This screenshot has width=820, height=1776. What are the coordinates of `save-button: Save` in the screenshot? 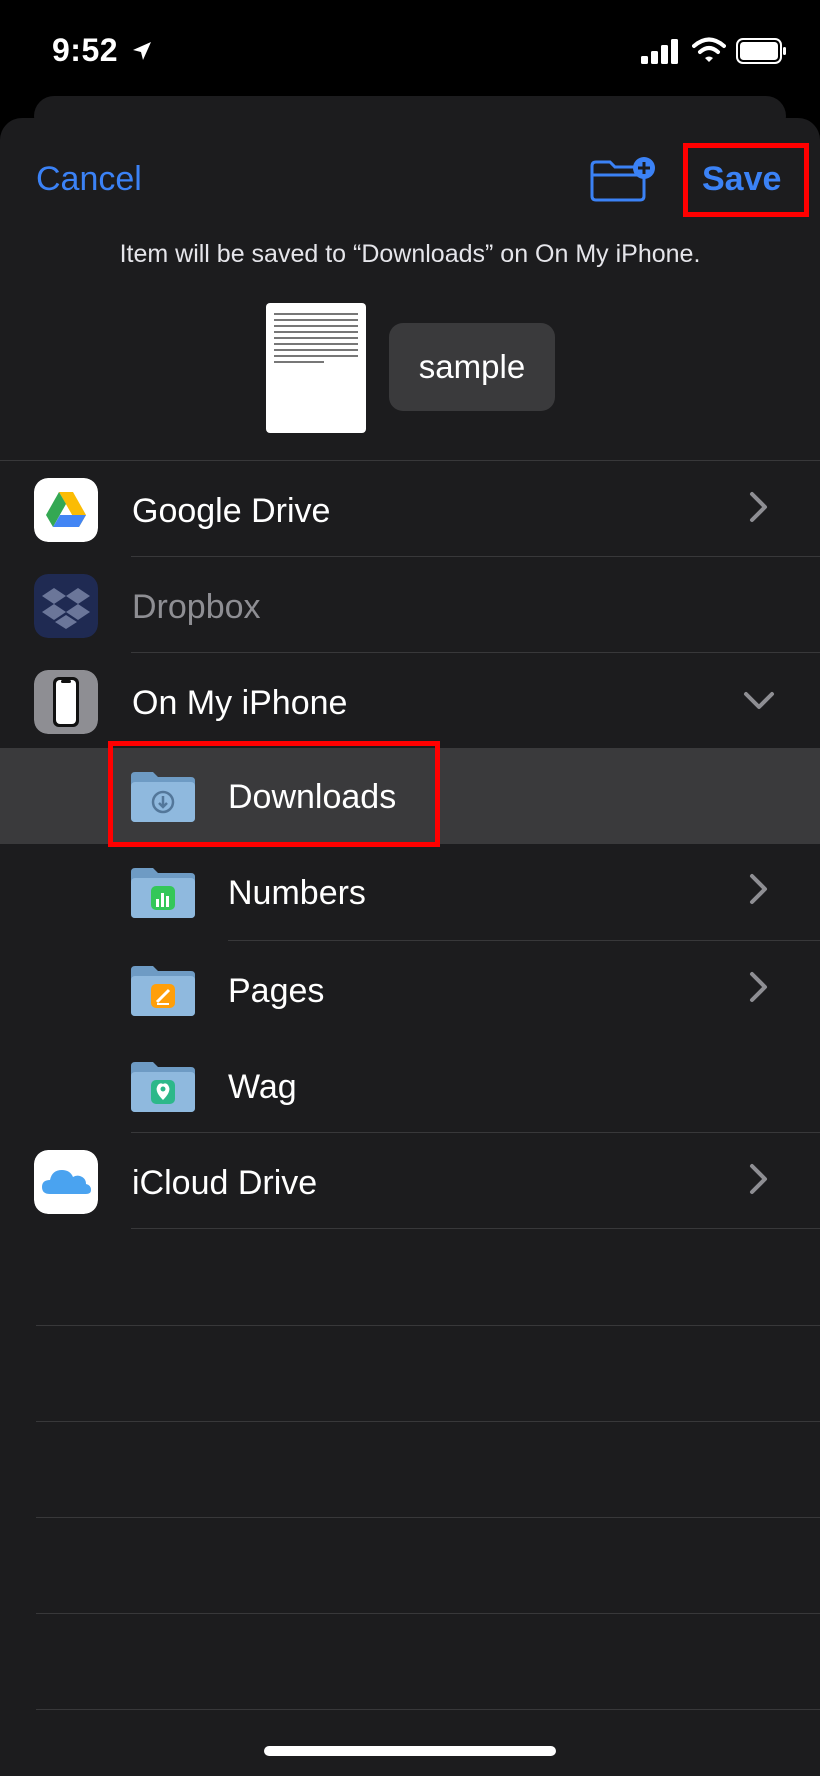 It's located at (741, 179).